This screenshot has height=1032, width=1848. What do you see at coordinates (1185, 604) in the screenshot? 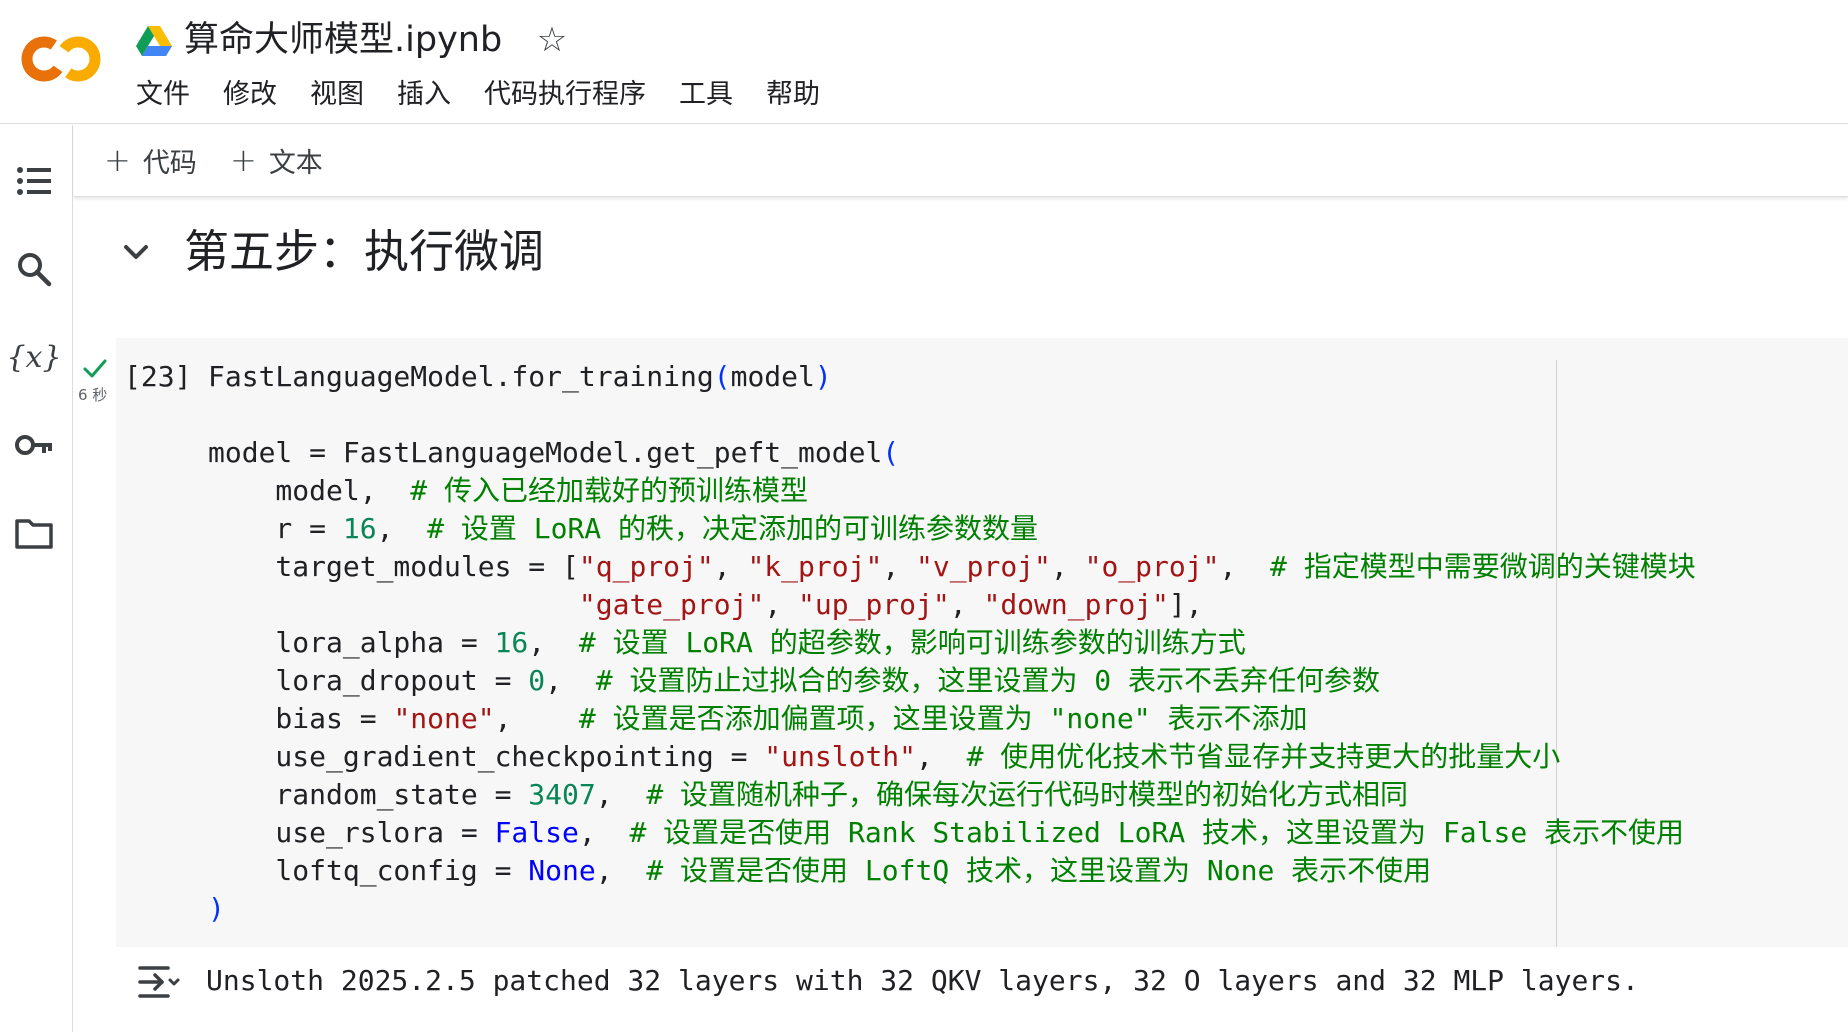
I see `code-token: ],` at bounding box center [1185, 604].